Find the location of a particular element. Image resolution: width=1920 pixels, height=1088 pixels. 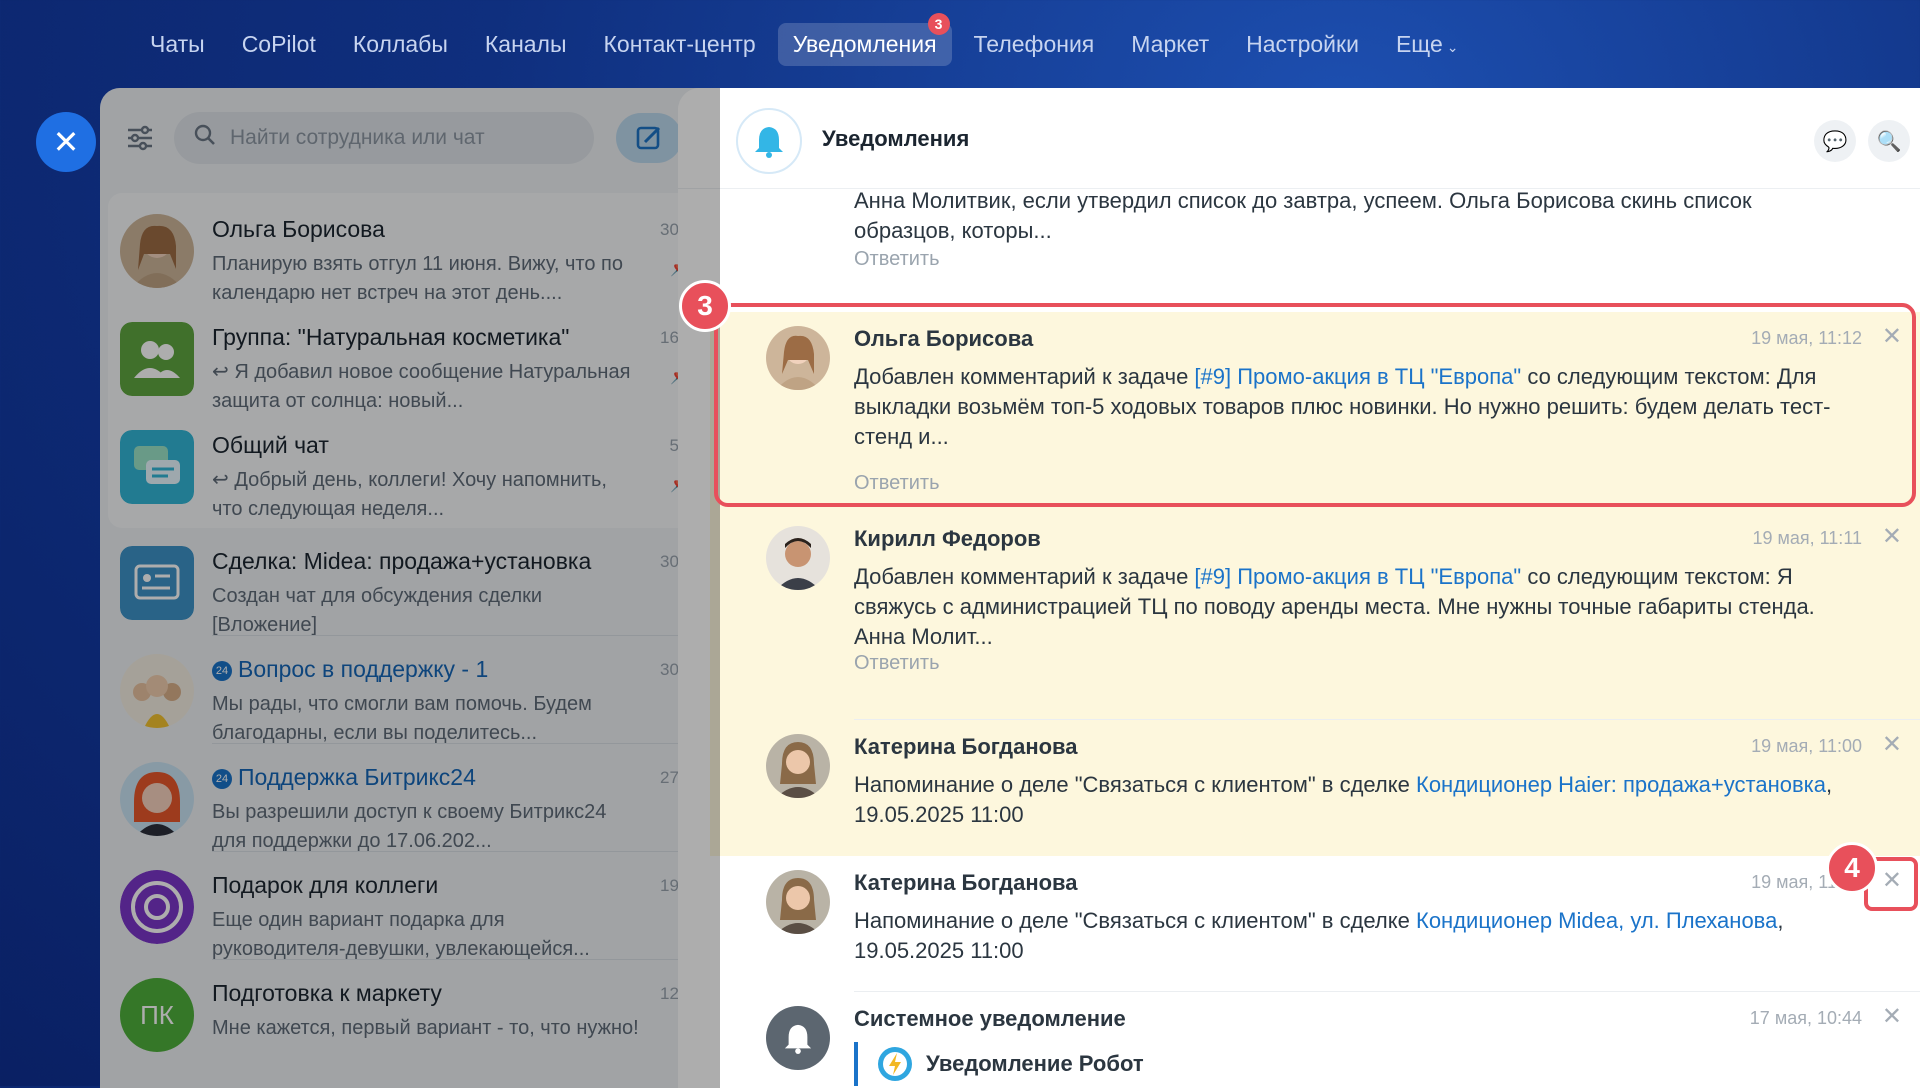

nav-market: Маркет is located at coordinates (1170, 44).